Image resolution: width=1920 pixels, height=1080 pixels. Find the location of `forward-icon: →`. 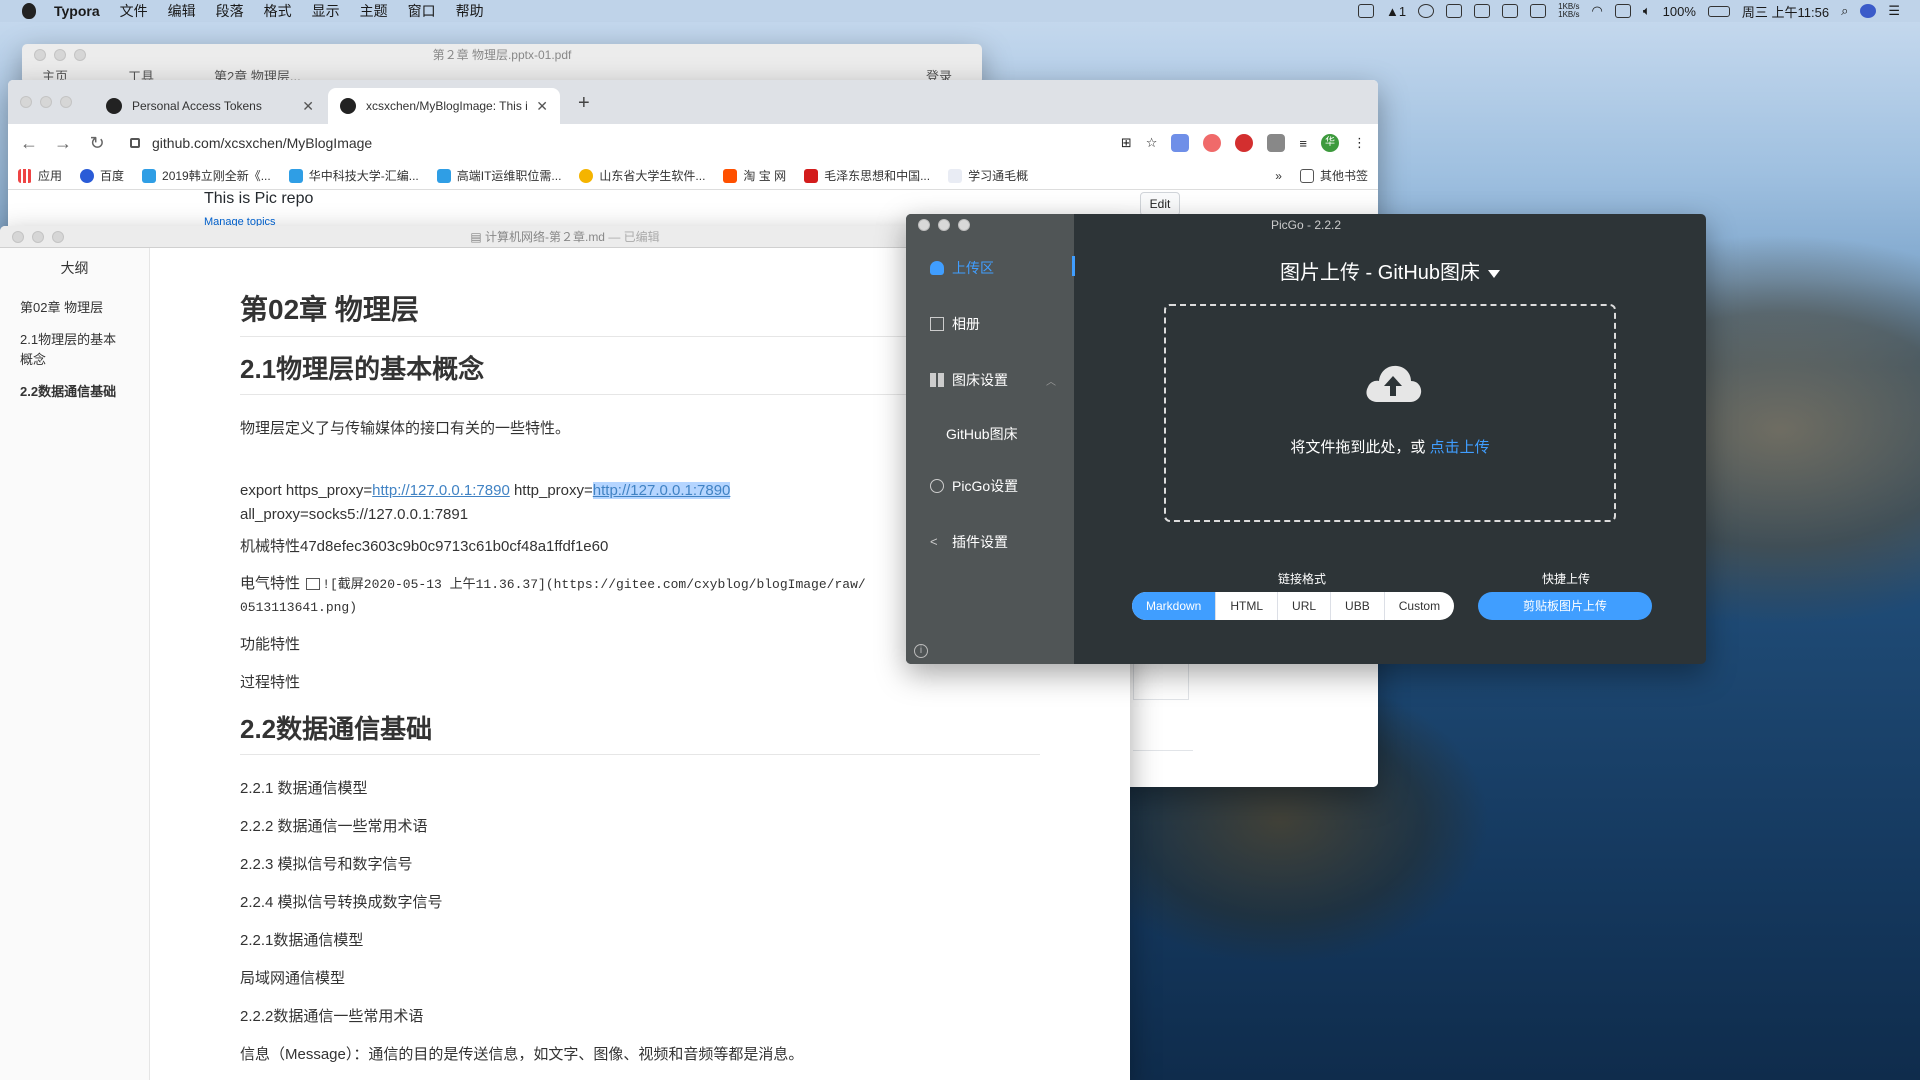

forward-icon: → is located at coordinates (63, 143).